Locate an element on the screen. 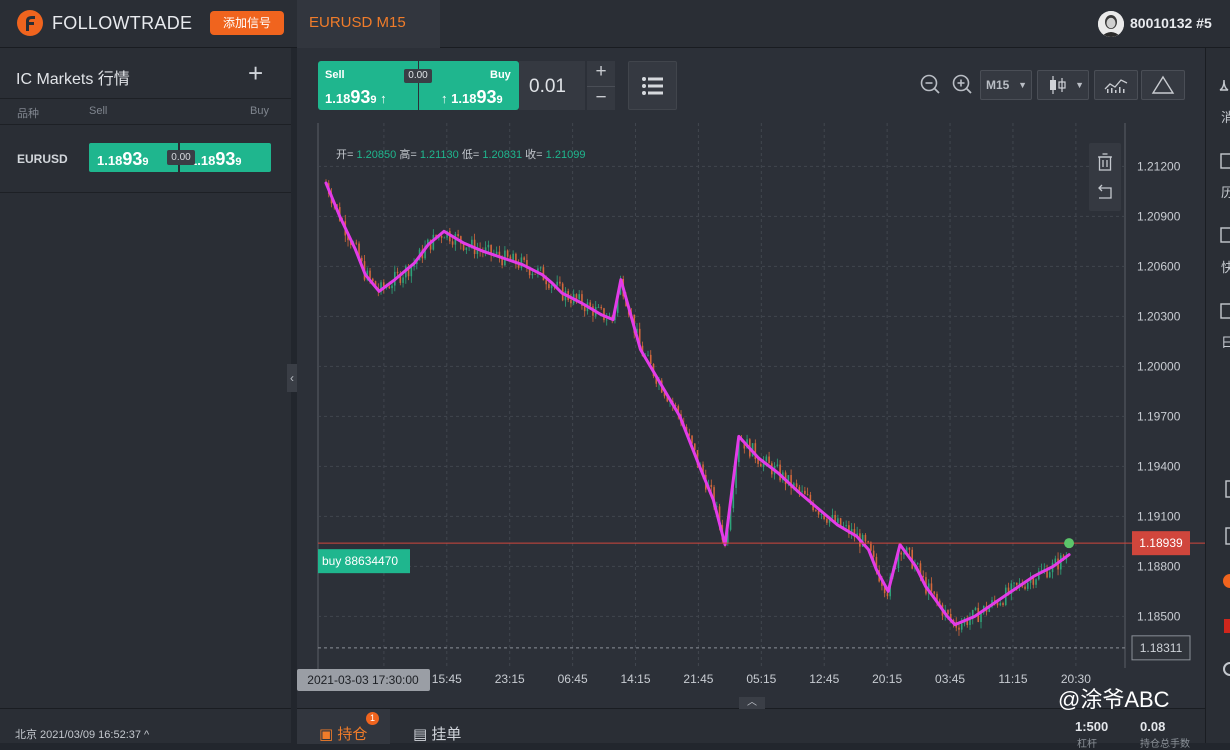  sell-price-prefix: 1.18 is located at coordinates (110, 160).